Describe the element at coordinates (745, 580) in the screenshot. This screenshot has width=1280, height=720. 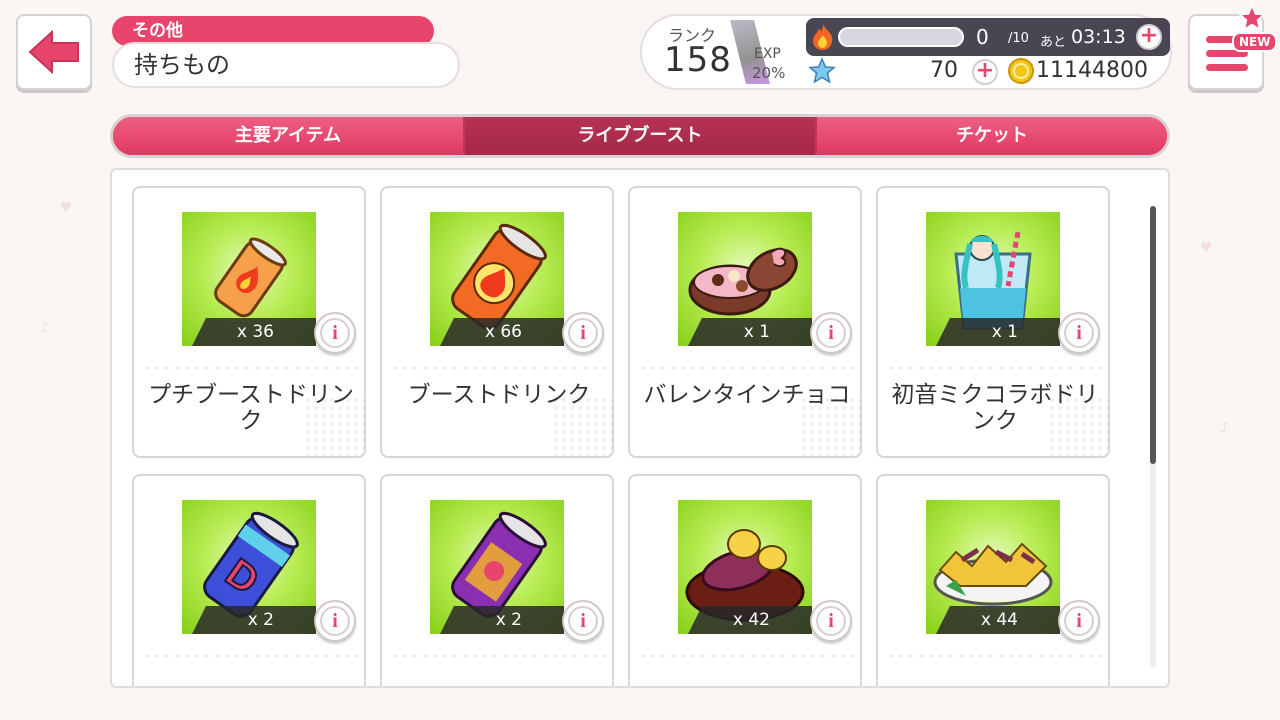
I see `item-card: x 42 i` at that location.